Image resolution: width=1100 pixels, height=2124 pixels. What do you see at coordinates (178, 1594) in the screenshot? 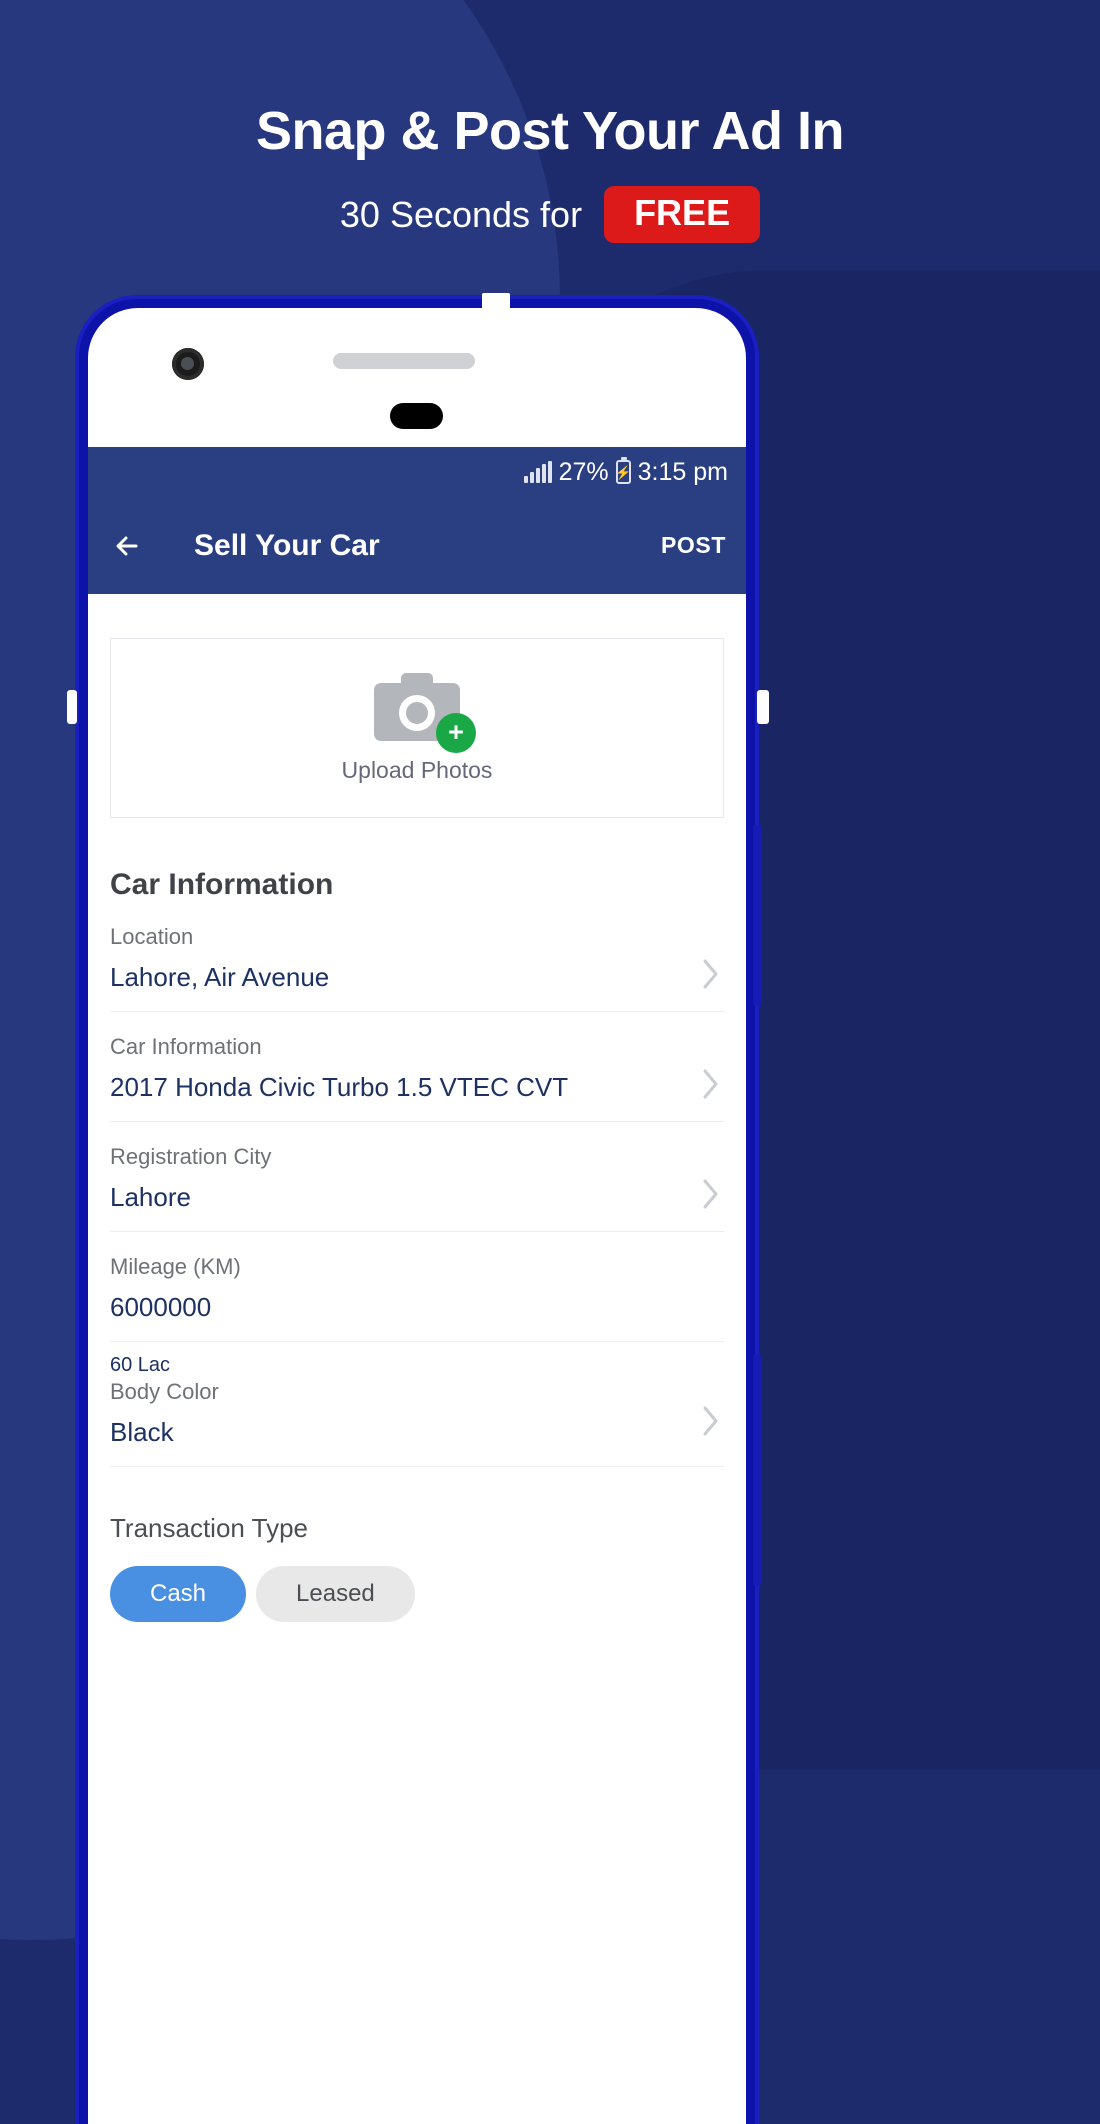
I see `transaction-option-cash: Cash` at bounding box center [178, 1594].